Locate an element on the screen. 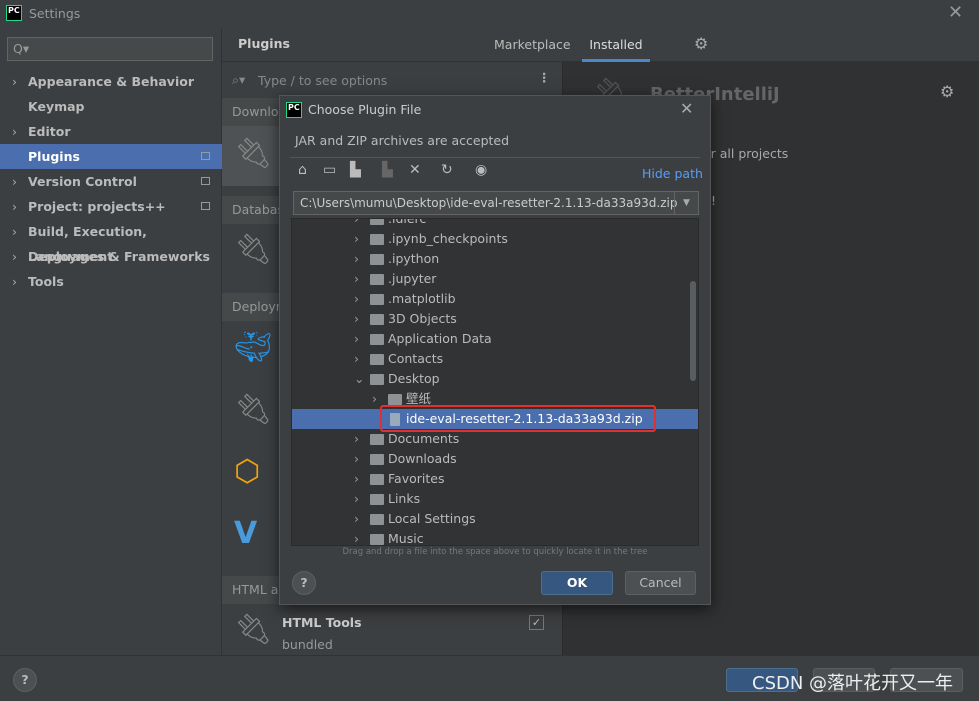 This screenshot has height=701, width=979. tree-item-label: 3D Objects is located at coordinates (422, 318).